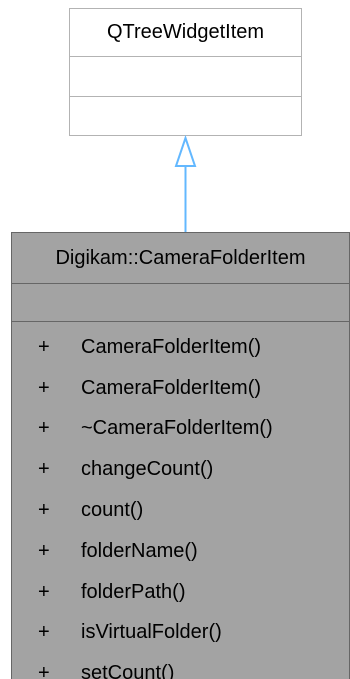 Image resolution: width=350 pixels, height=679 pixels. I want to click on base-class-name: QTreeWidgetItem, so click(185, 33).